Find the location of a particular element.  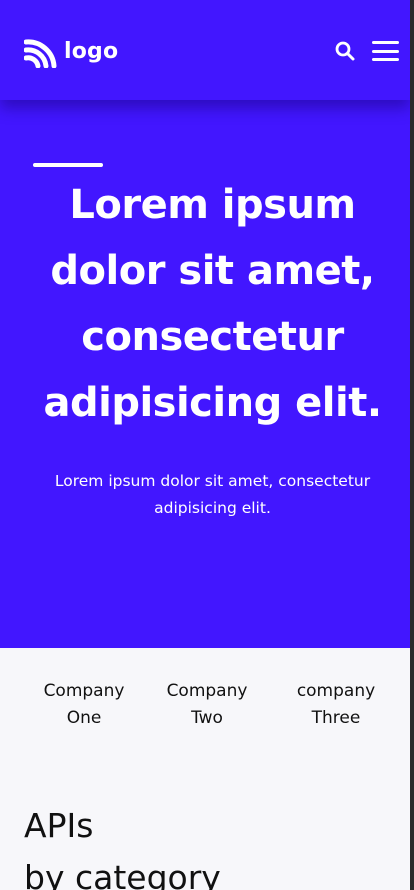

company-name-line2: Two is located at coordinates (207, 718).